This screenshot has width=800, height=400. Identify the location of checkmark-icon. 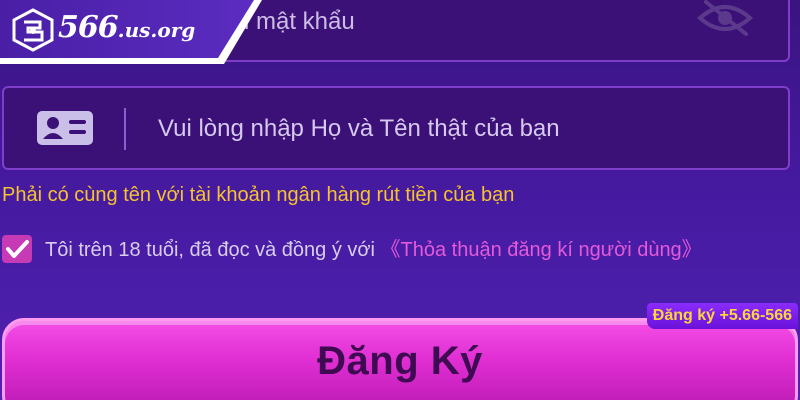
(17, 249).